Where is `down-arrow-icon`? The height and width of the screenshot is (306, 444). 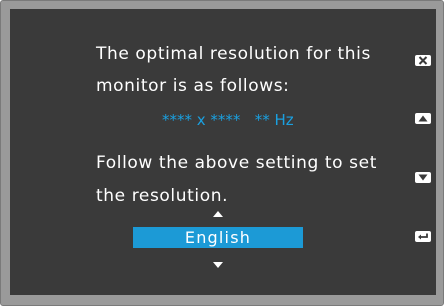 down-arrow-icon is located at coordinates (423, 177).